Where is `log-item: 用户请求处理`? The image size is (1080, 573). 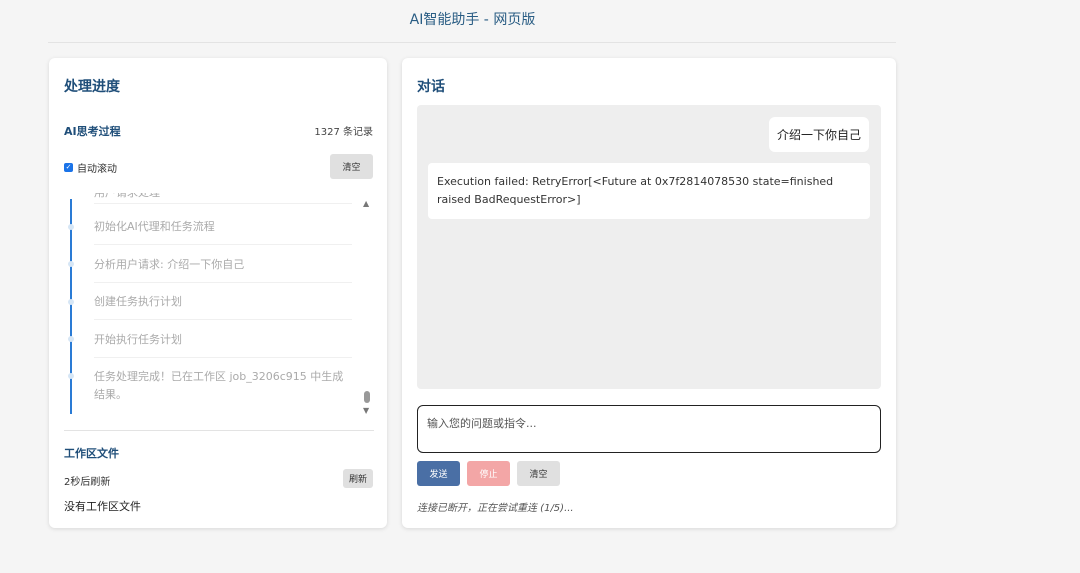
log-item: 用户请求处理 is located at coordinates (223, 198).